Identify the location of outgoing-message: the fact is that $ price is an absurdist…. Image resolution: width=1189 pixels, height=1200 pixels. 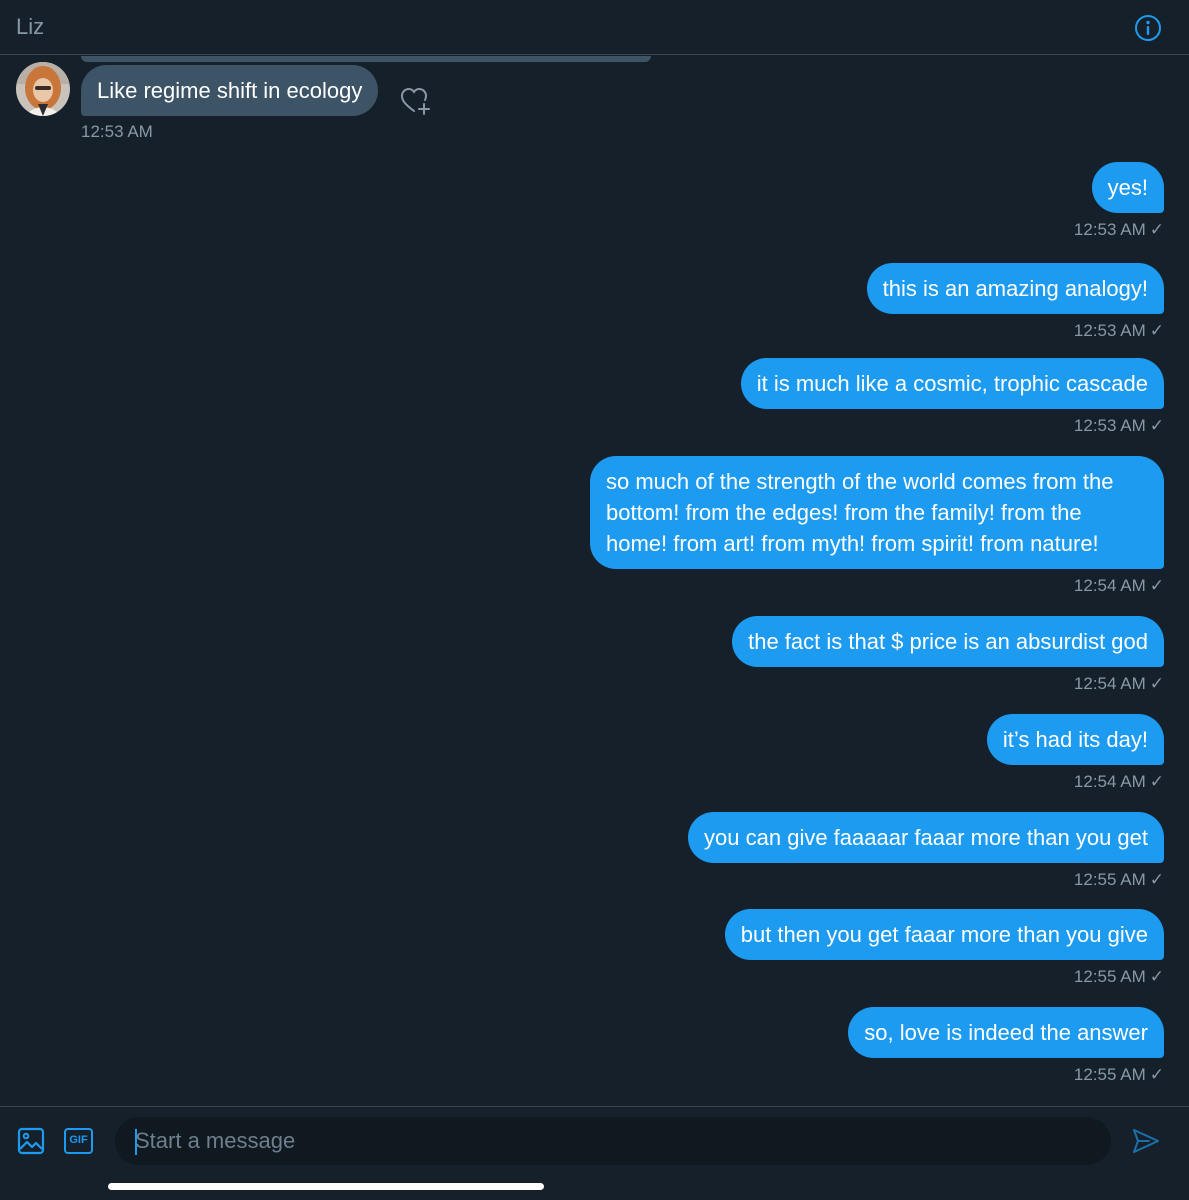
(948, 655).